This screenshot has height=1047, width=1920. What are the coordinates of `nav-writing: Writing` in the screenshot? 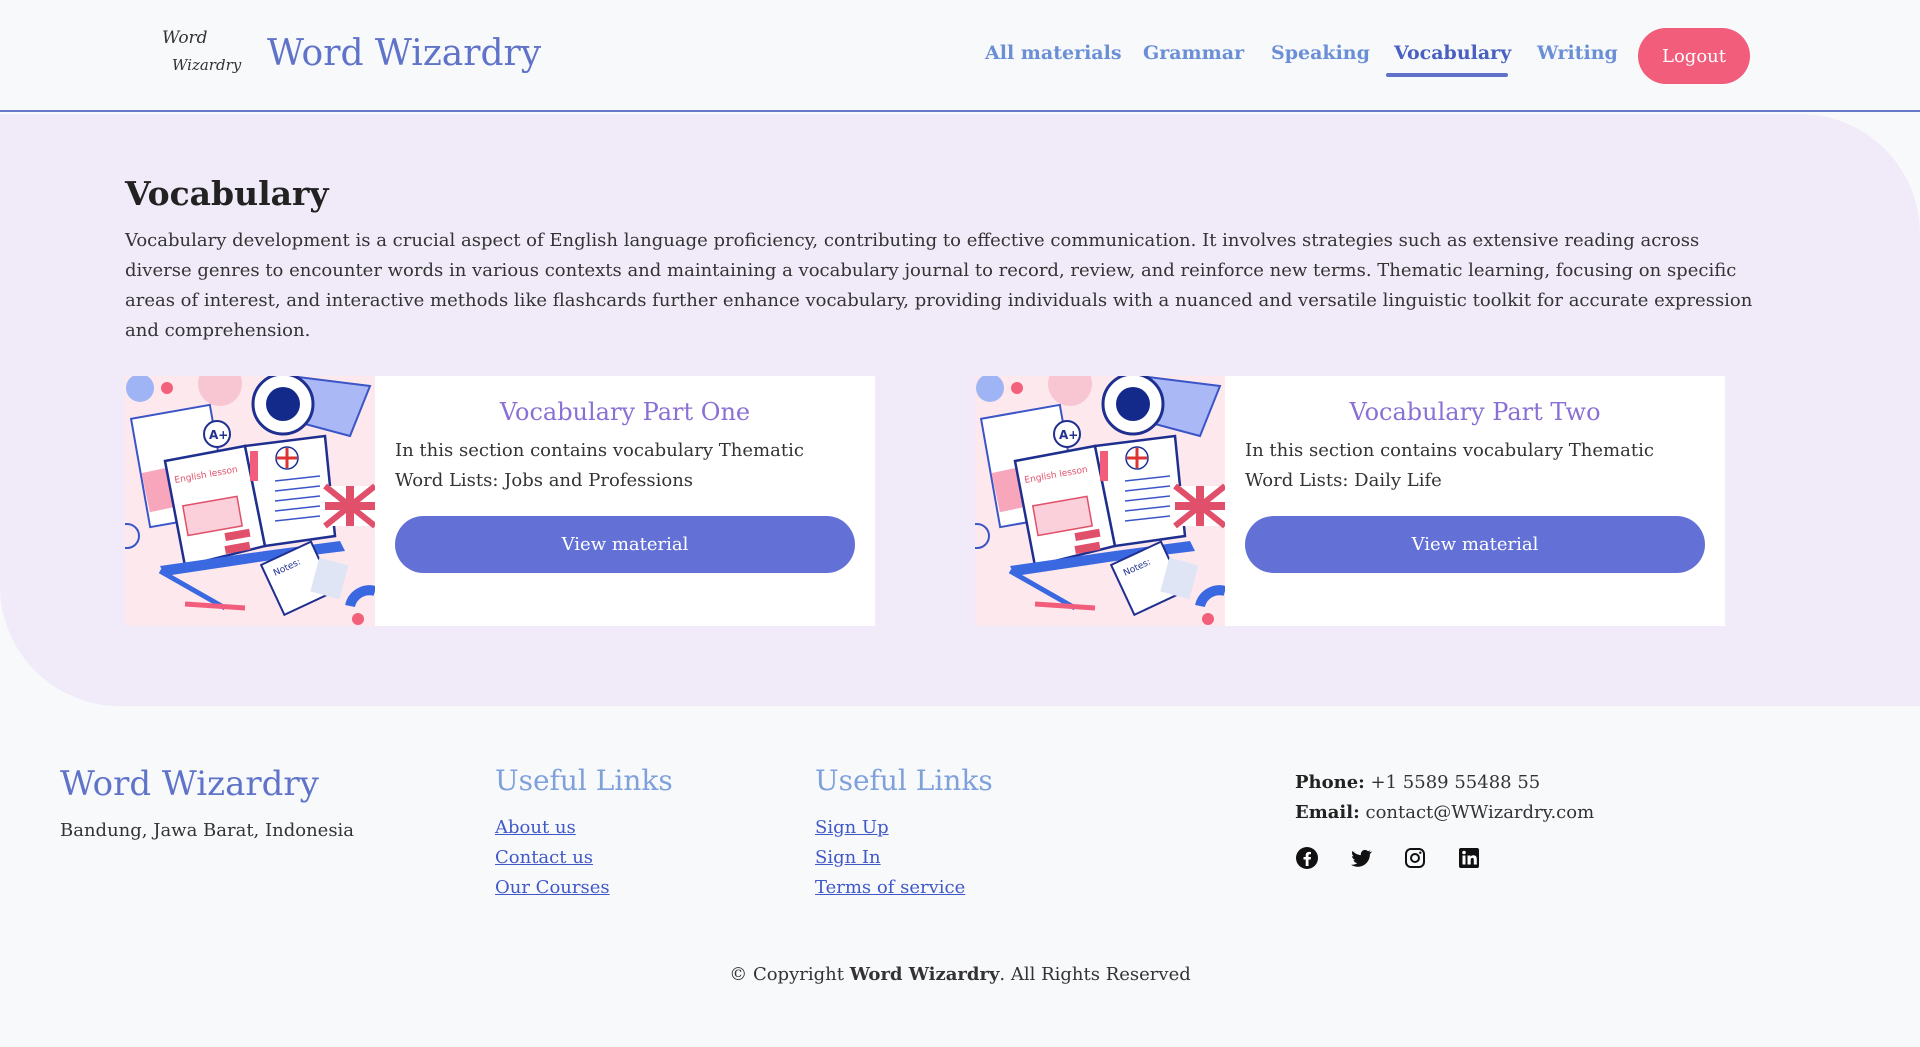 It's located at (1577, 53).